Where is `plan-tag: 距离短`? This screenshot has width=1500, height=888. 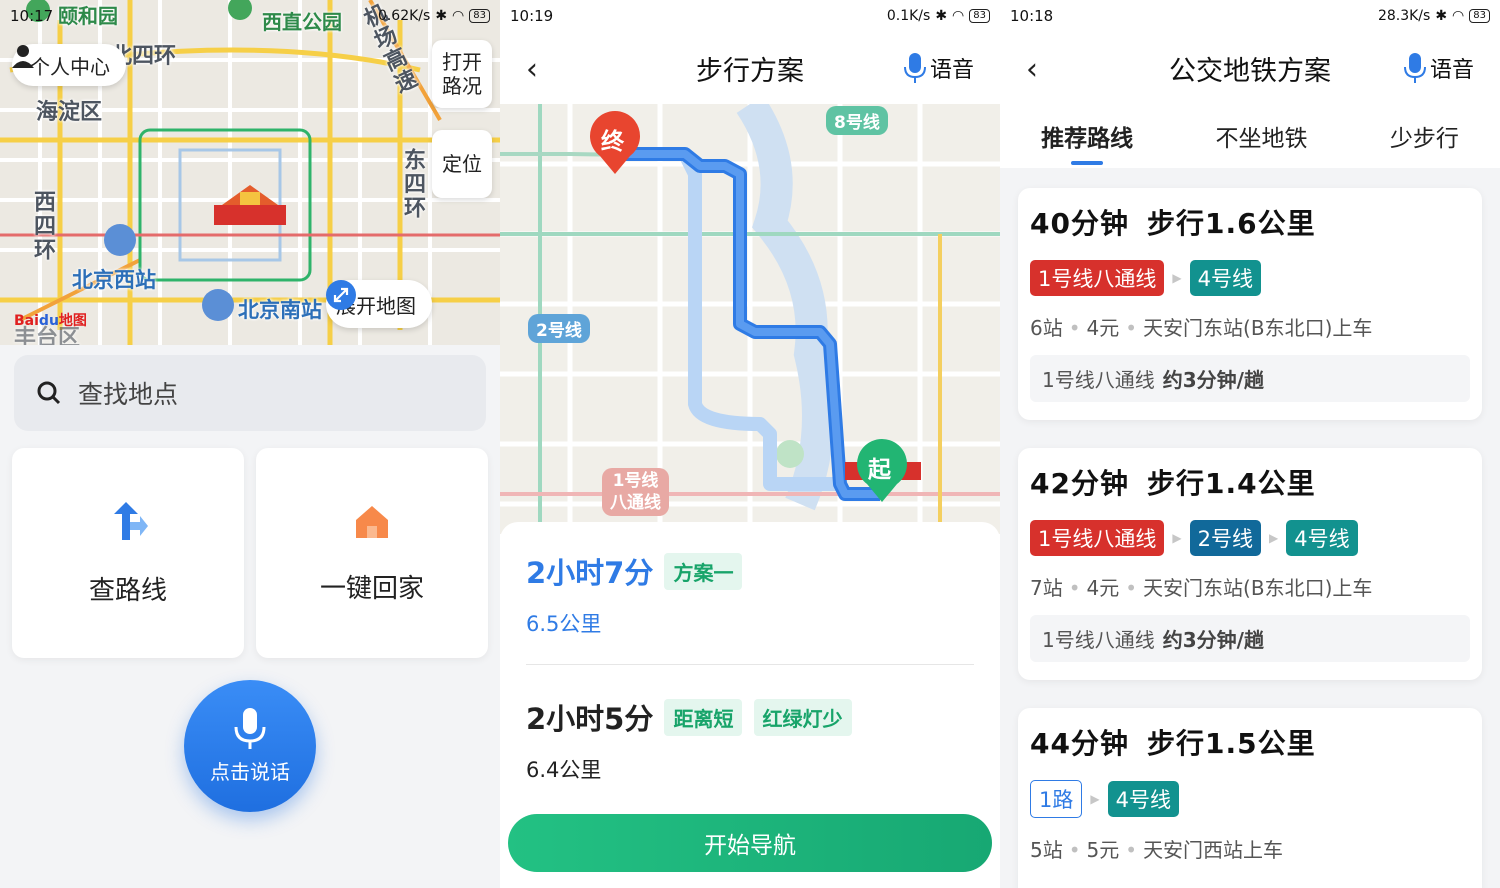 plan-tag: 距离短 is located at coordinates (703, 717).